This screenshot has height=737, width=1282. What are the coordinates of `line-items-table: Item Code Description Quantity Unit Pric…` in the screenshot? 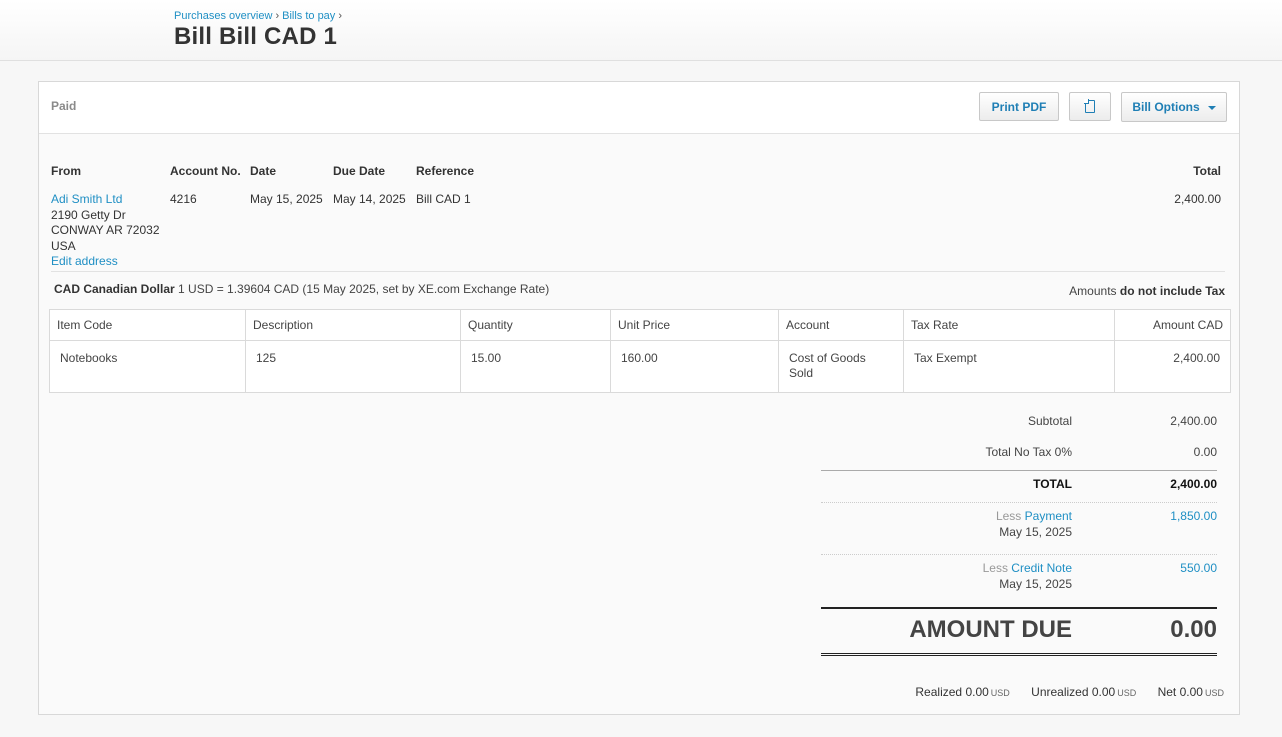 It's located at (640, 351).